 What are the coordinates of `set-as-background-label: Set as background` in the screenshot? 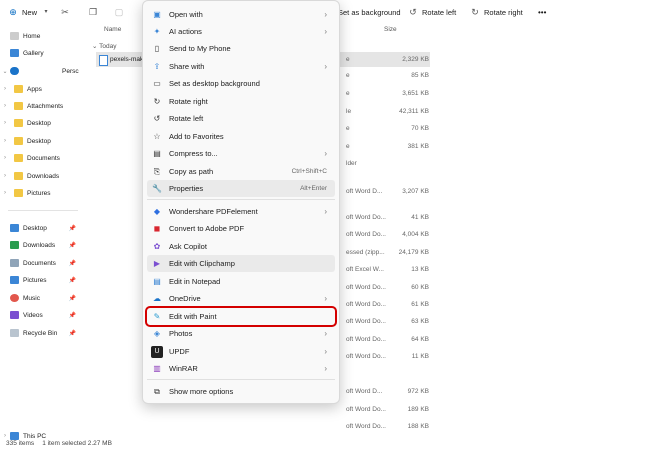 It's located at (369, 12).